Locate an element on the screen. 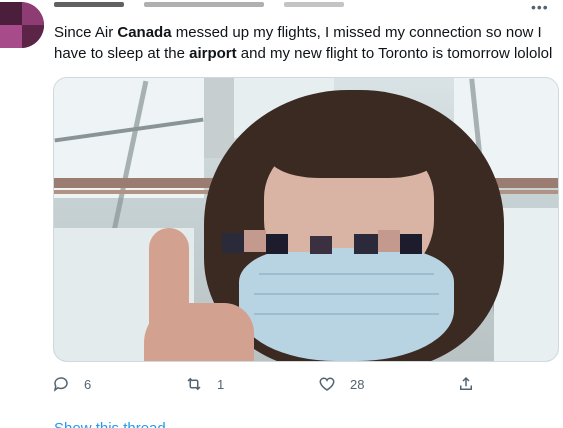  obscured-date is located at coordinates (314, 4).